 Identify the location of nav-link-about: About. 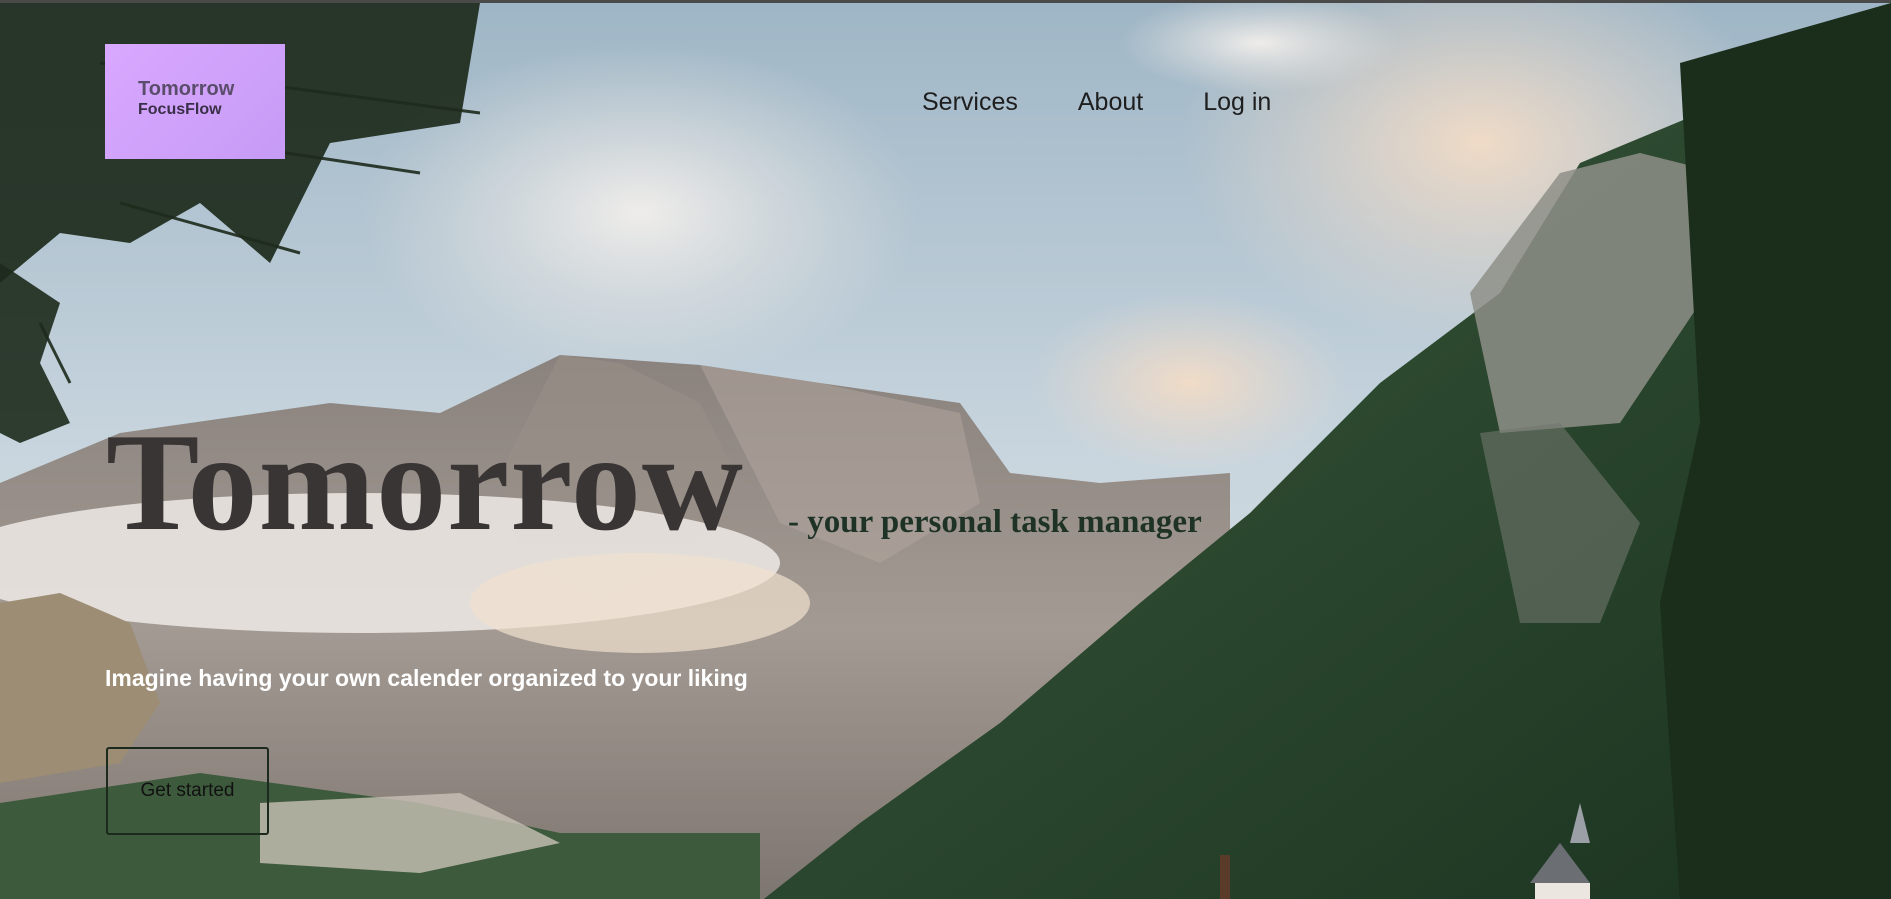
(1110, 102).